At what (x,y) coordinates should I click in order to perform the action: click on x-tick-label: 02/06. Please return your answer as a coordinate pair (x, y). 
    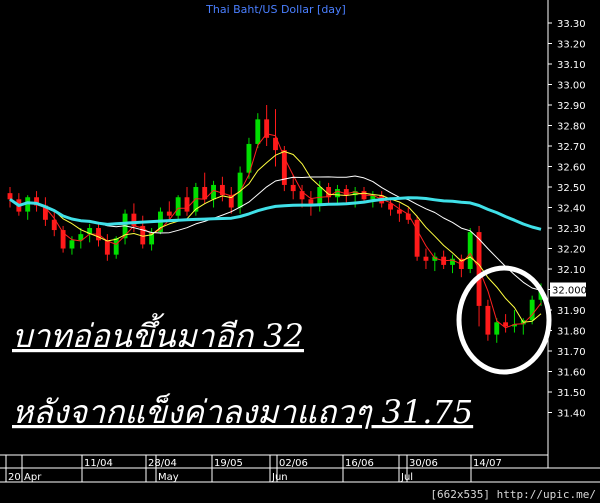
    Looking at the image, I should click on (293, 463).